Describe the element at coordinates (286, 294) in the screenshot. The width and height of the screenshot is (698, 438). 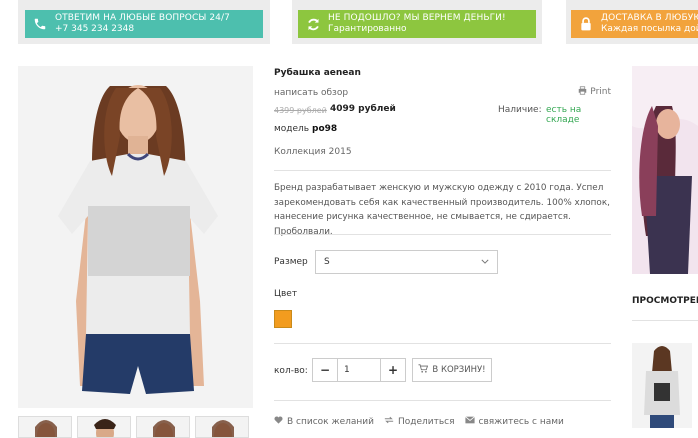
I see `color-label: Цвет` at that location.